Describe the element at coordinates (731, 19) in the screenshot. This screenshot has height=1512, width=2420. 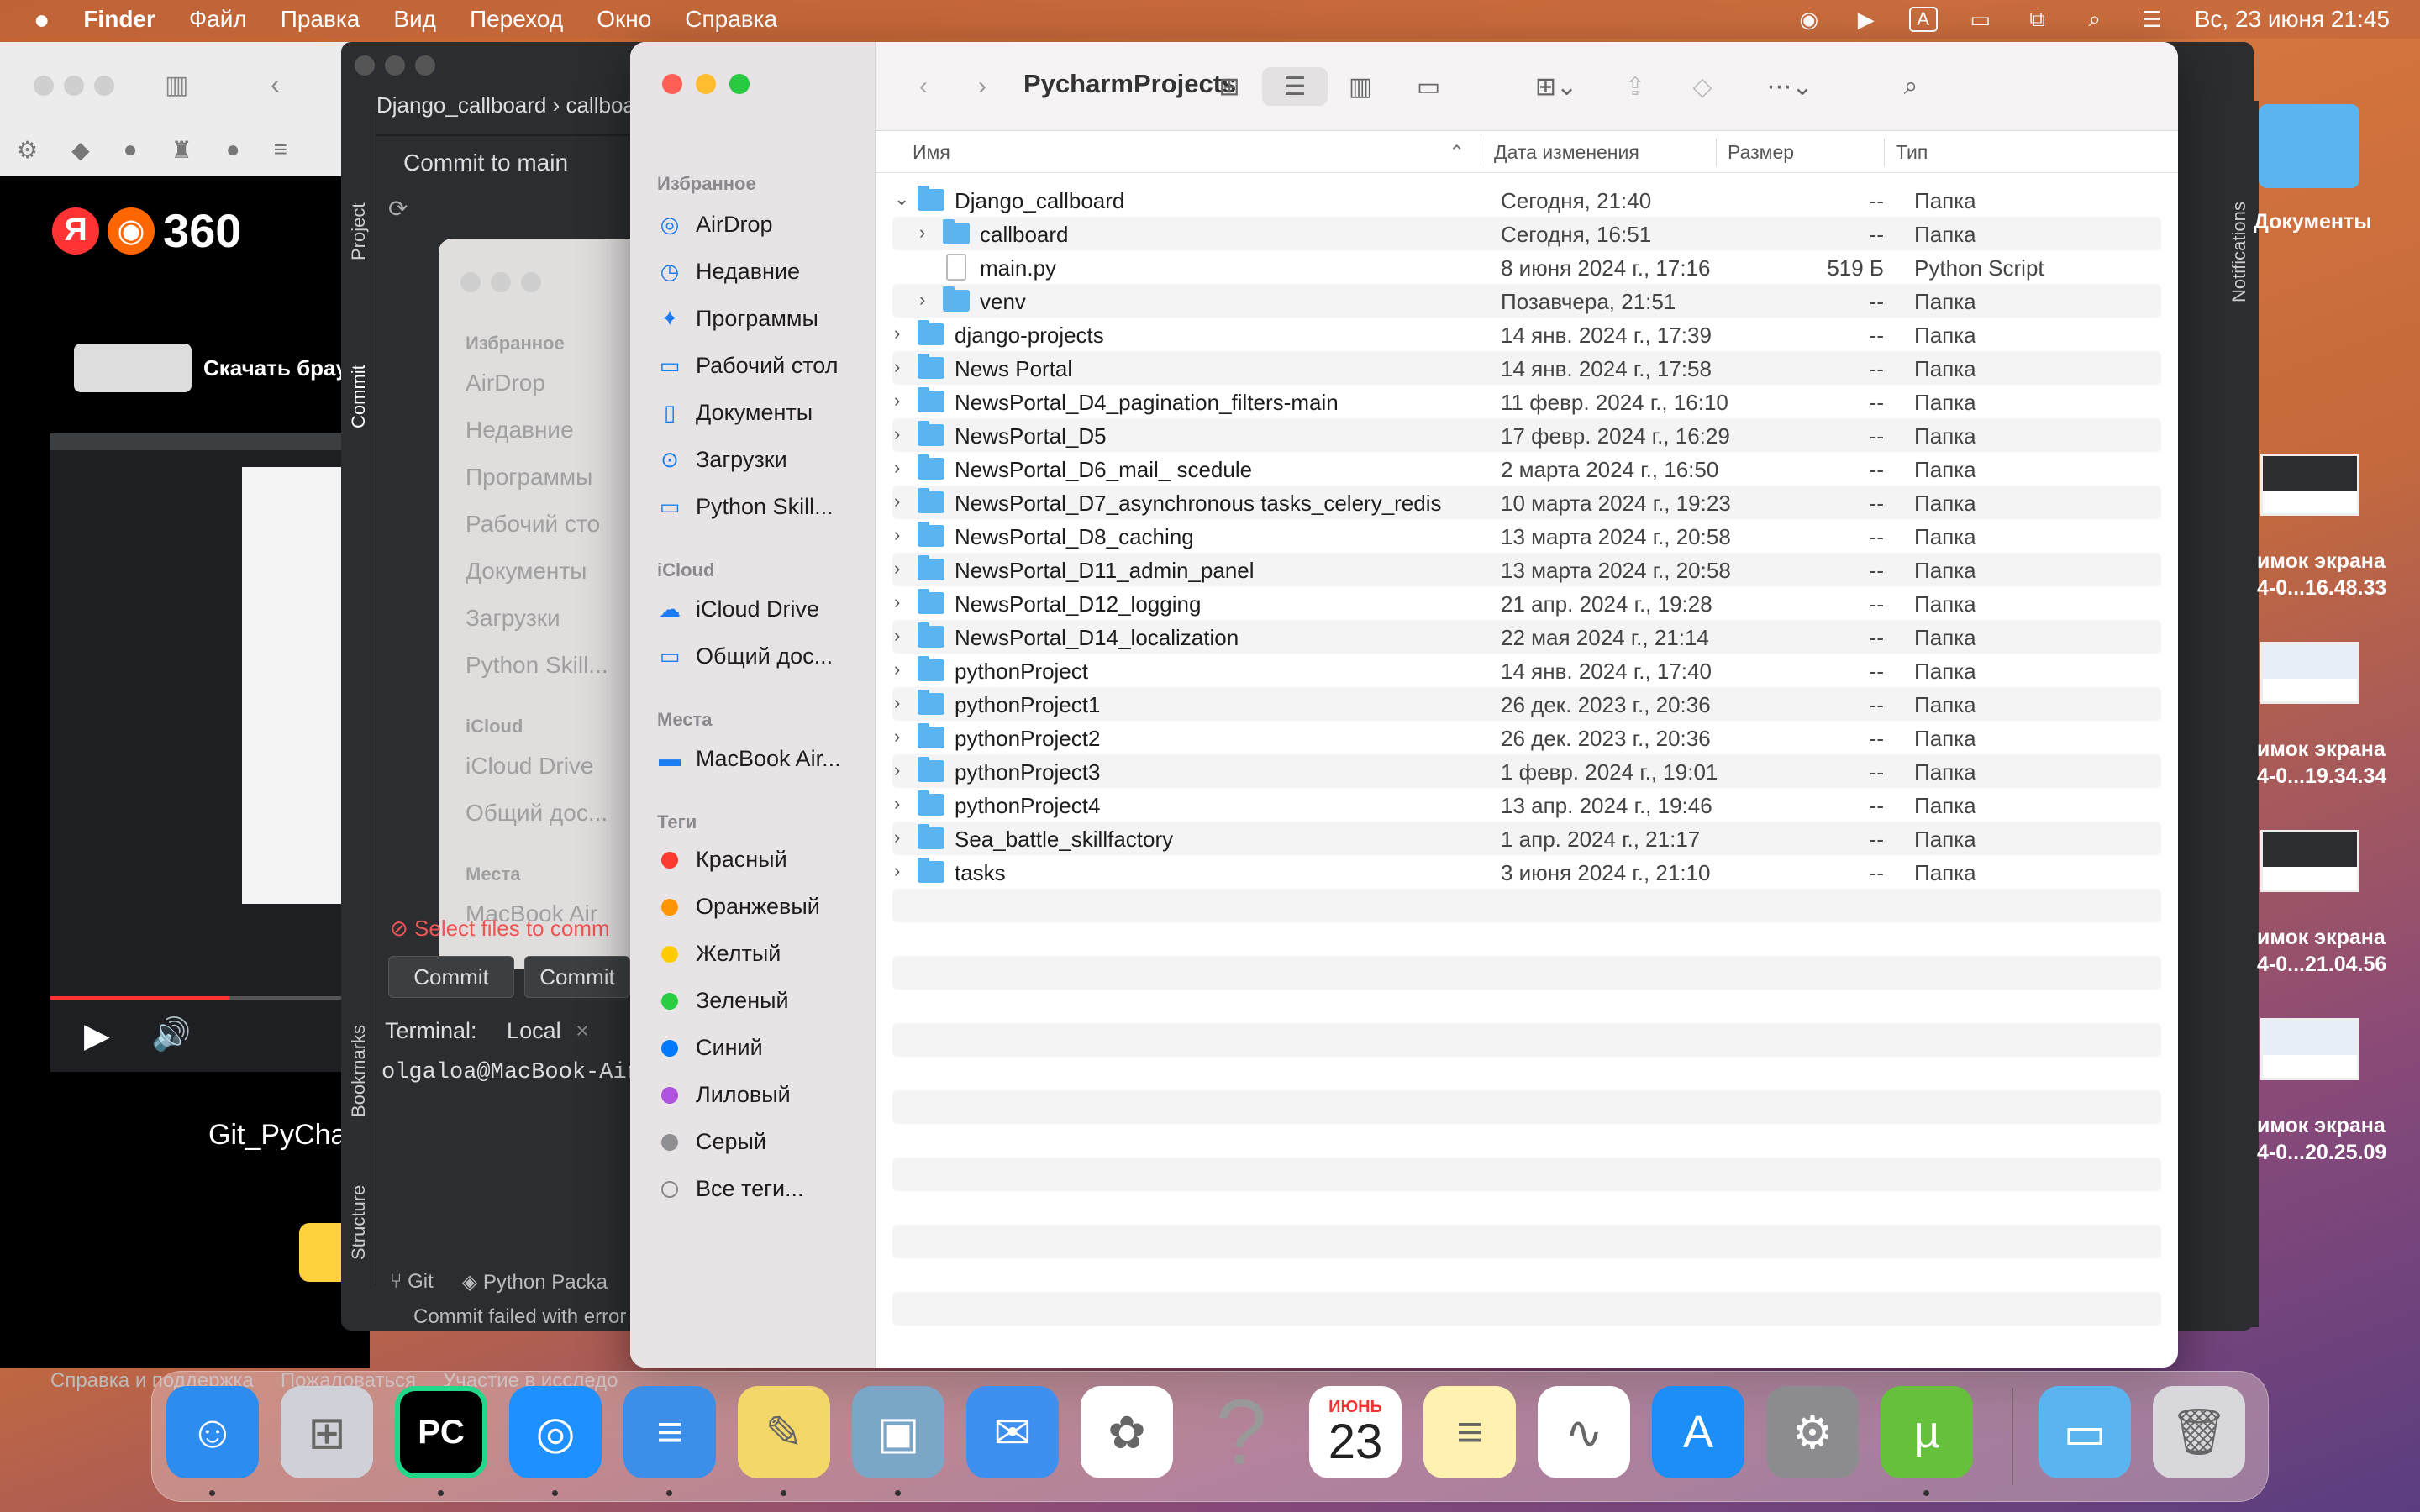
I see `menu-help: Справка` at that location.